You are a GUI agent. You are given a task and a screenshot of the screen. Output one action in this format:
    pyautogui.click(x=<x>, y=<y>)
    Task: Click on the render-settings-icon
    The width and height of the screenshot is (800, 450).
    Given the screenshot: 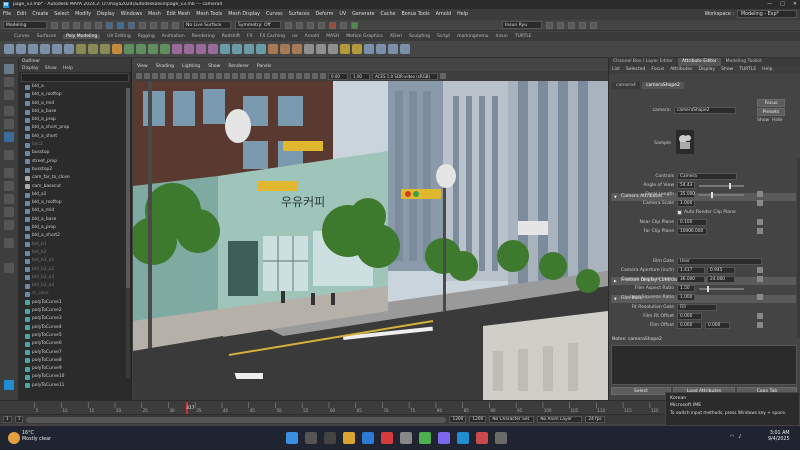 What is the action you would take?
    pyautogui.click(x=321, y=25)
    